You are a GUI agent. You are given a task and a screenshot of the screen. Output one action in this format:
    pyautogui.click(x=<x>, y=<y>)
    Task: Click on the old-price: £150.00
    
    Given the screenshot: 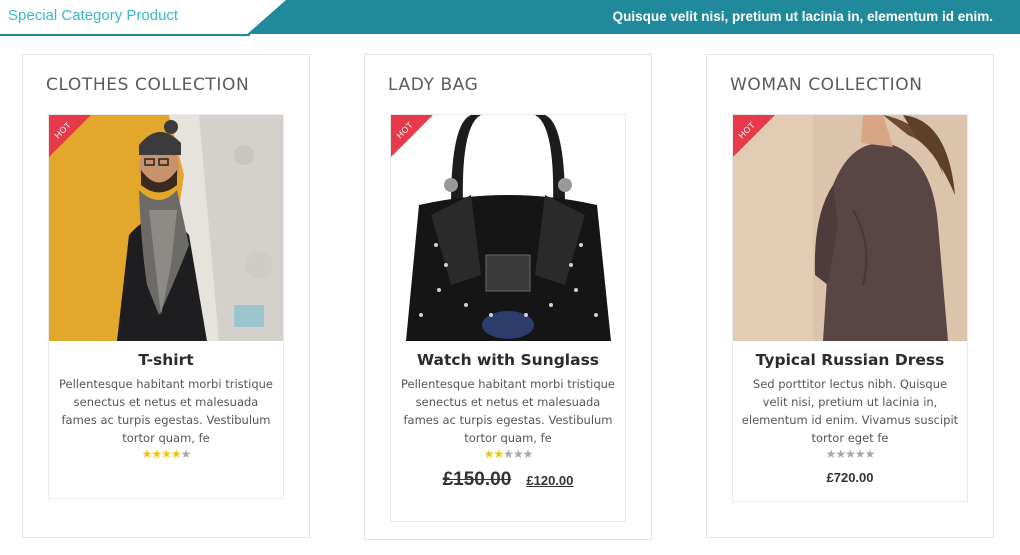 What is the action you would take?
    pyautogui.click(x=477, y=479)
    